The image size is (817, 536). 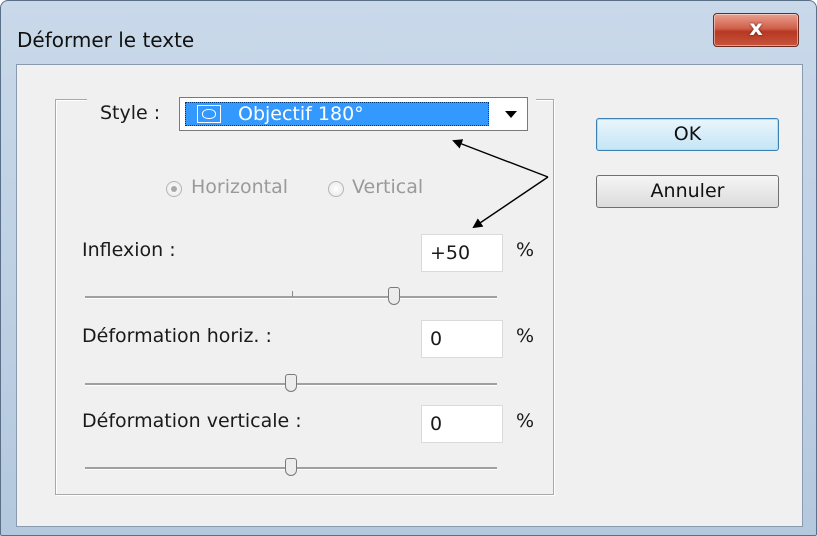 I want to click on ok-button: OK, so click(x=687, y=134).